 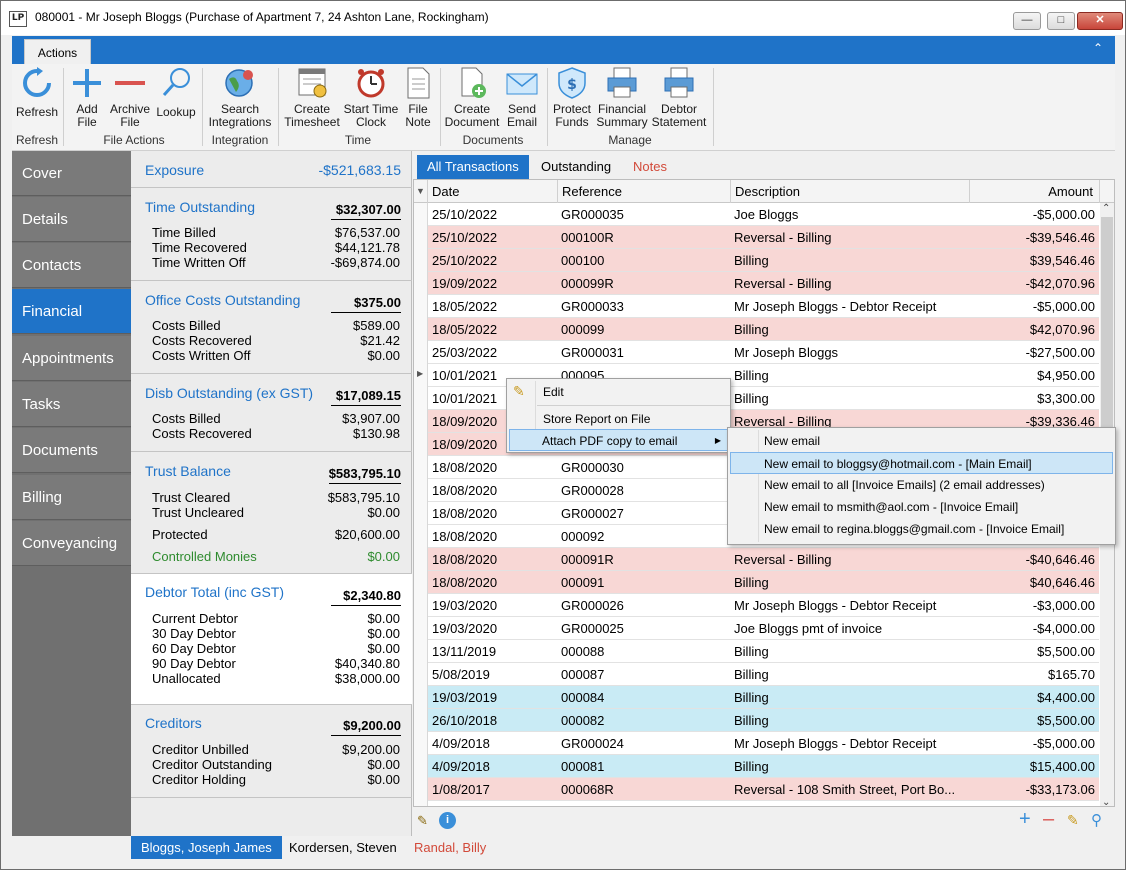 What do you see at coordinates (37, 92) in the screenshot?
I see `refresh-button: Refresh` at bounding box center [37, 92].